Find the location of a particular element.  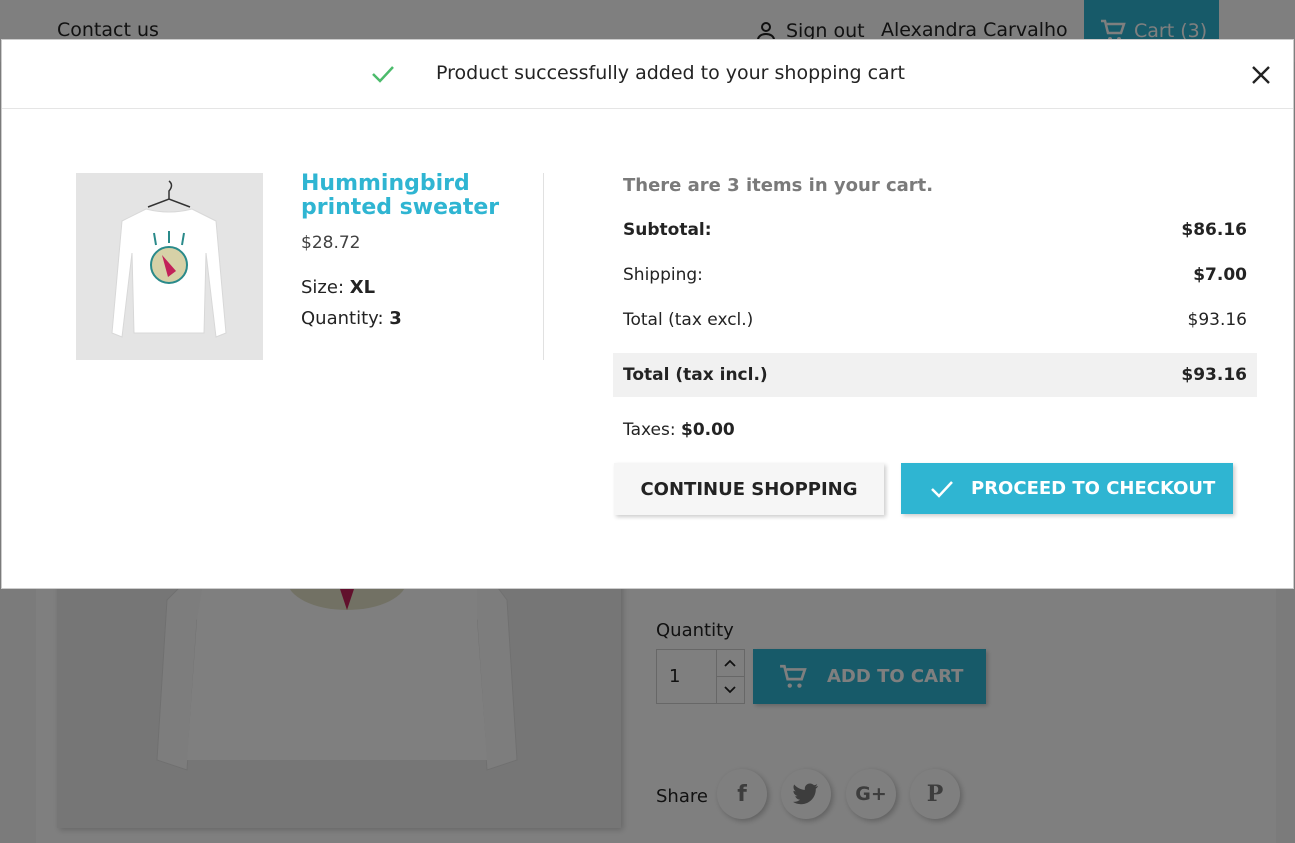

taxes-line: Taxes: $0.00 is located at coordinates (679, 430).